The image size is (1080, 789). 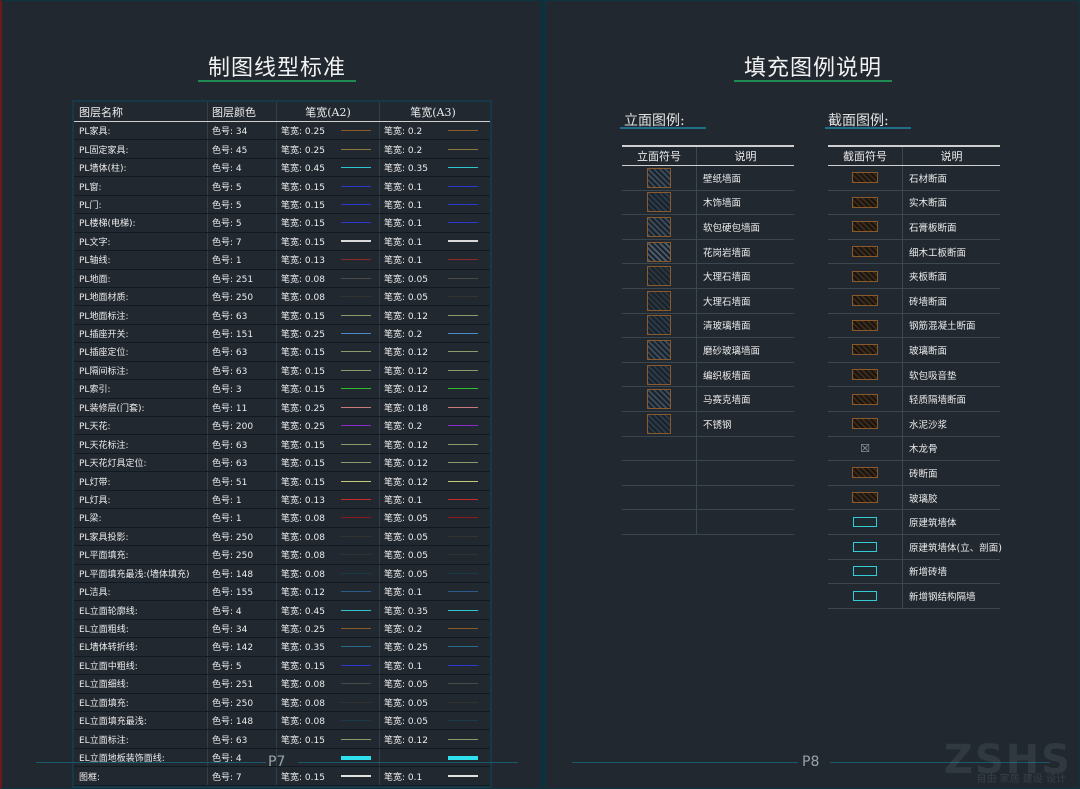 What do you see at coordinates (141, 131) in the screenshot?
I see `layer-name: PL家具:` at bounding box center [141, 131].